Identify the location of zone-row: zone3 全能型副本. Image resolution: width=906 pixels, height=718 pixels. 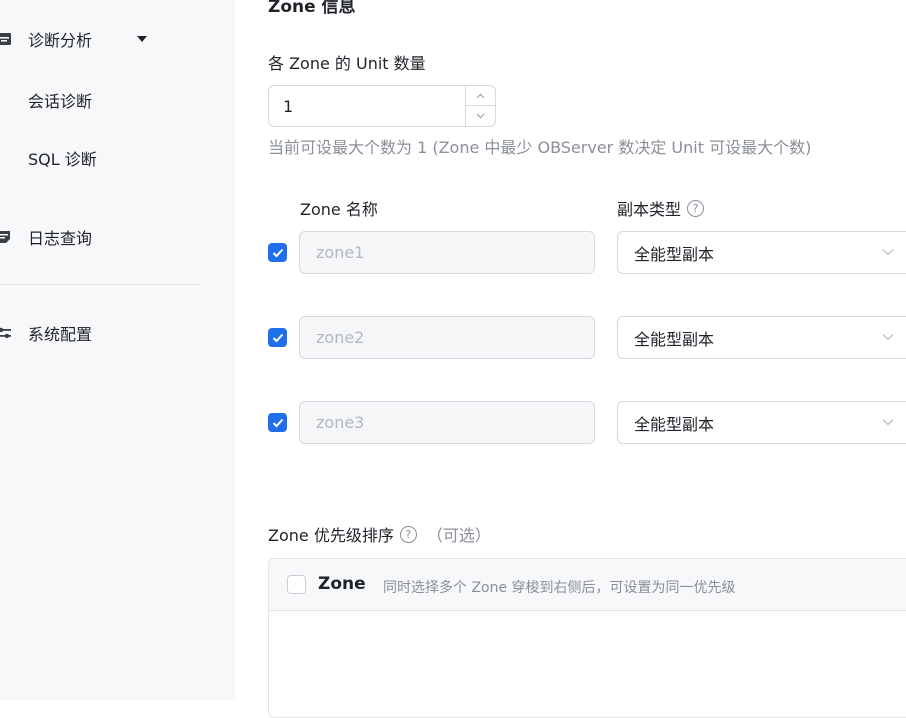
(570, 423).